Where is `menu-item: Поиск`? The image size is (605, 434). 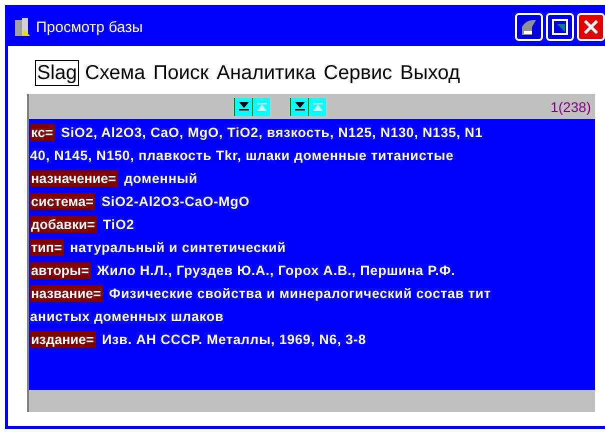
menu-item: Поиск is located at coordinates (181, 73).